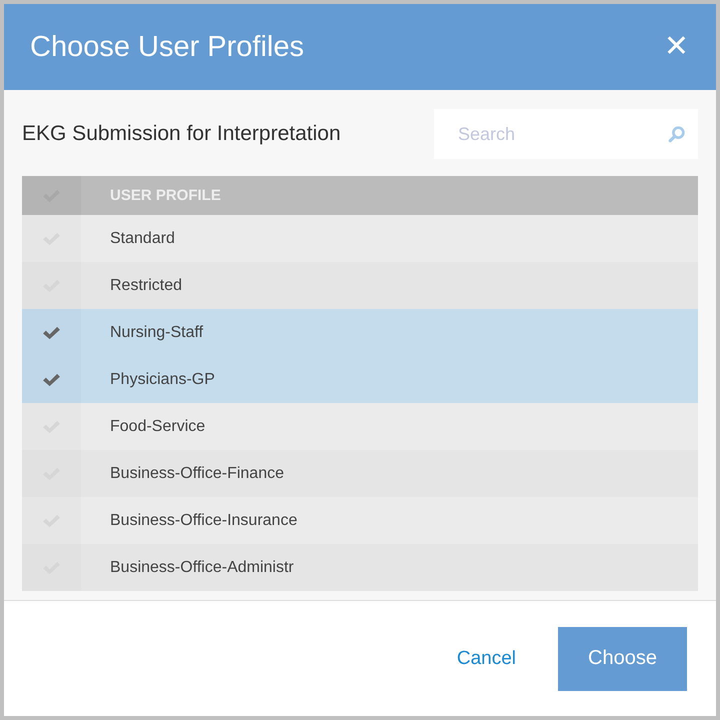  What do you see at coordinates (389, 426) in the screenshot?
I see `row-background: Food-Service` at bounding box center [389, 426].